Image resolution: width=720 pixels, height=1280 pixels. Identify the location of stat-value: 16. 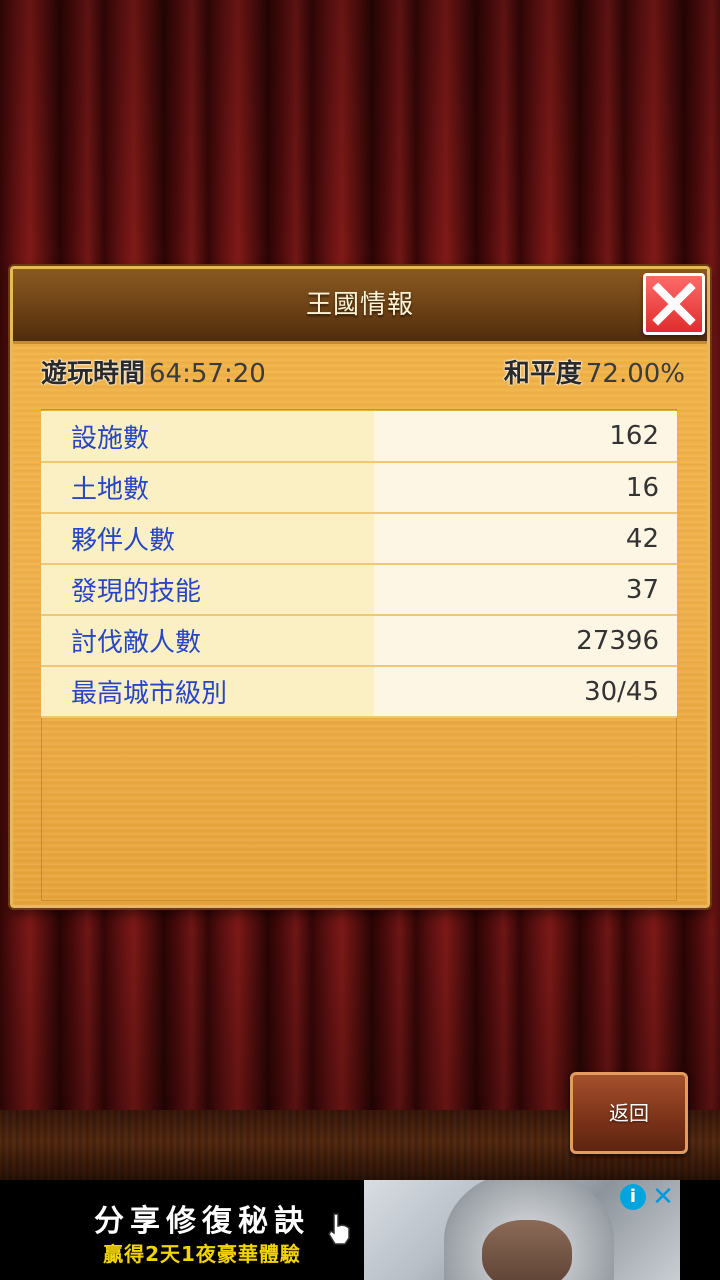
(525, 488).